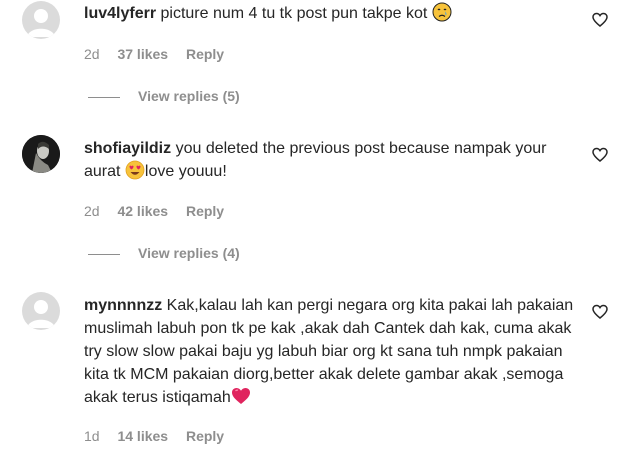  I want to click on heart-eyes-face-icon, so click(135, 170).